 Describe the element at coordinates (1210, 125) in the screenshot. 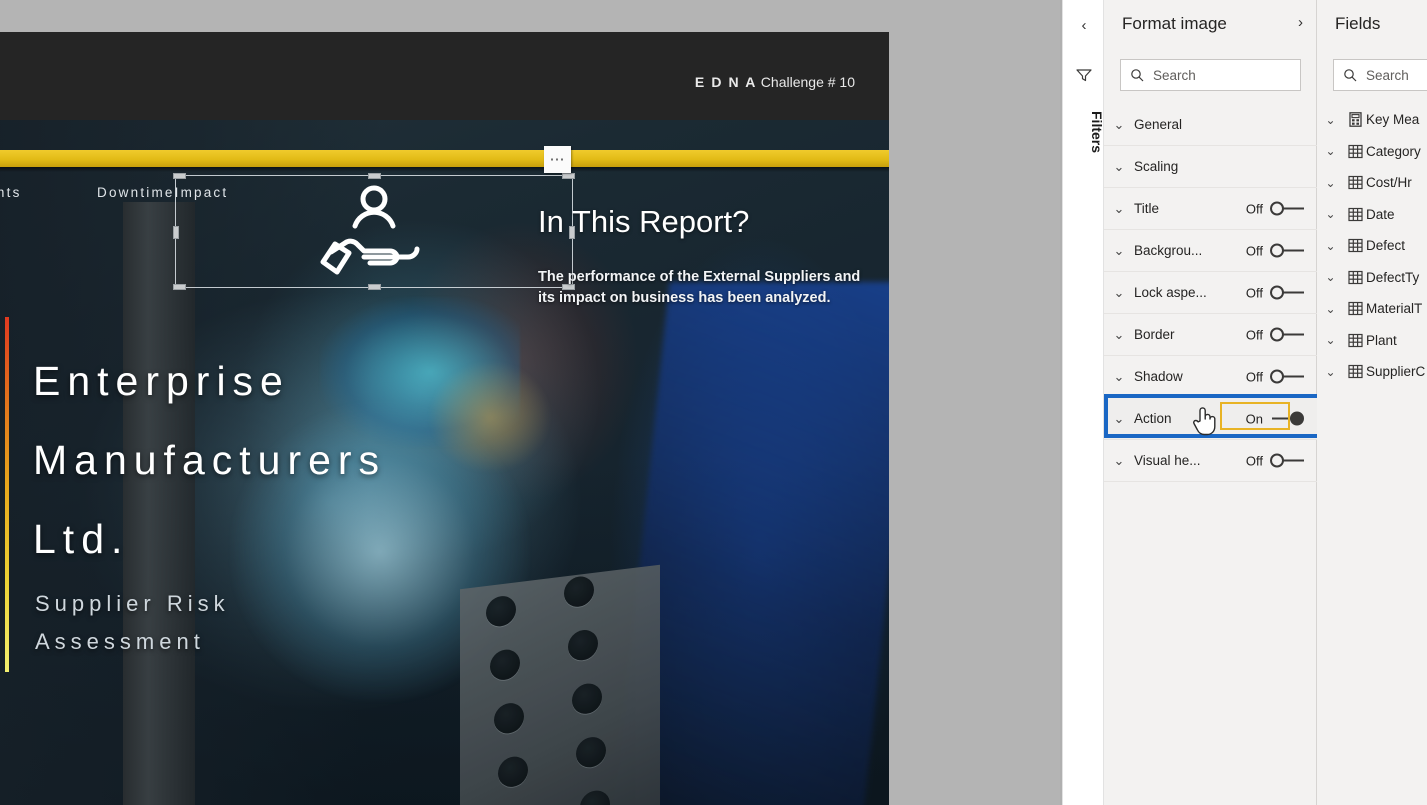

I see `format-row-general: ⌄ General` at that location.